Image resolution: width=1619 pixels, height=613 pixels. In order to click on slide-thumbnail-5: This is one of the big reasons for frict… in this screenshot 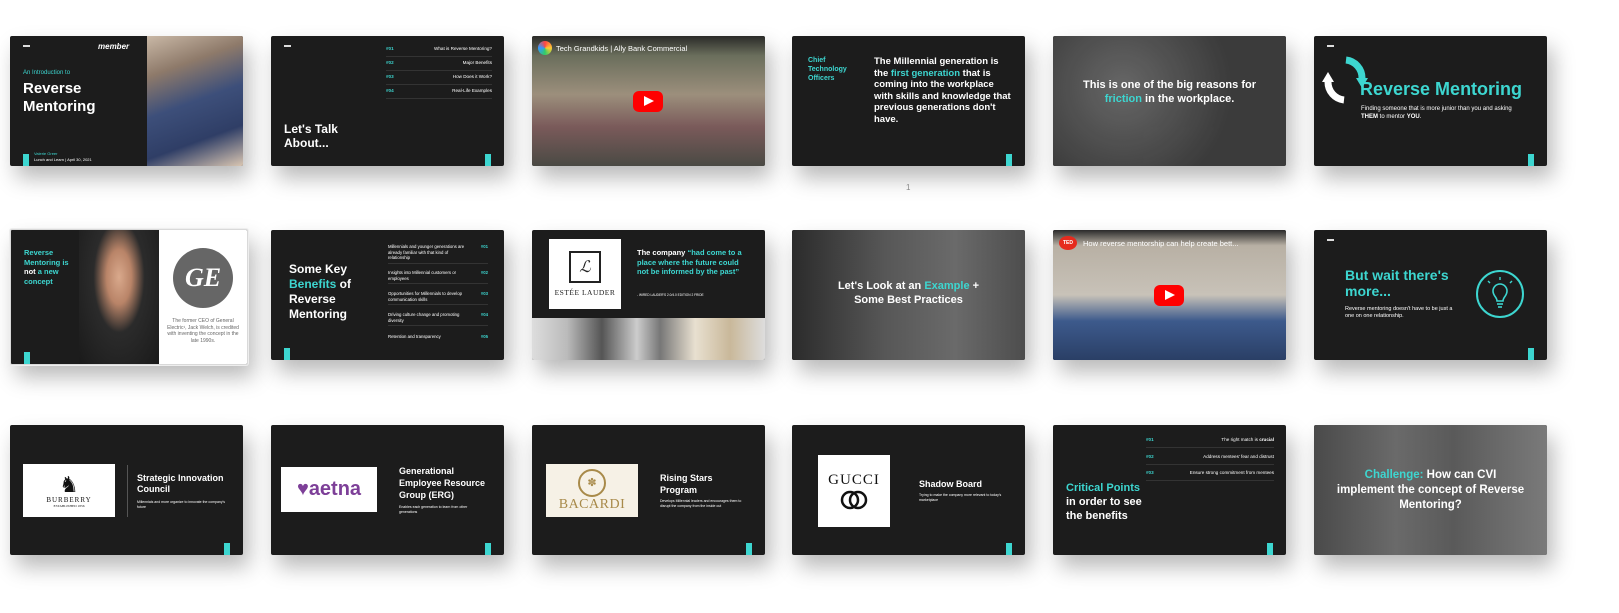, I will do `click(1169, 101)`.